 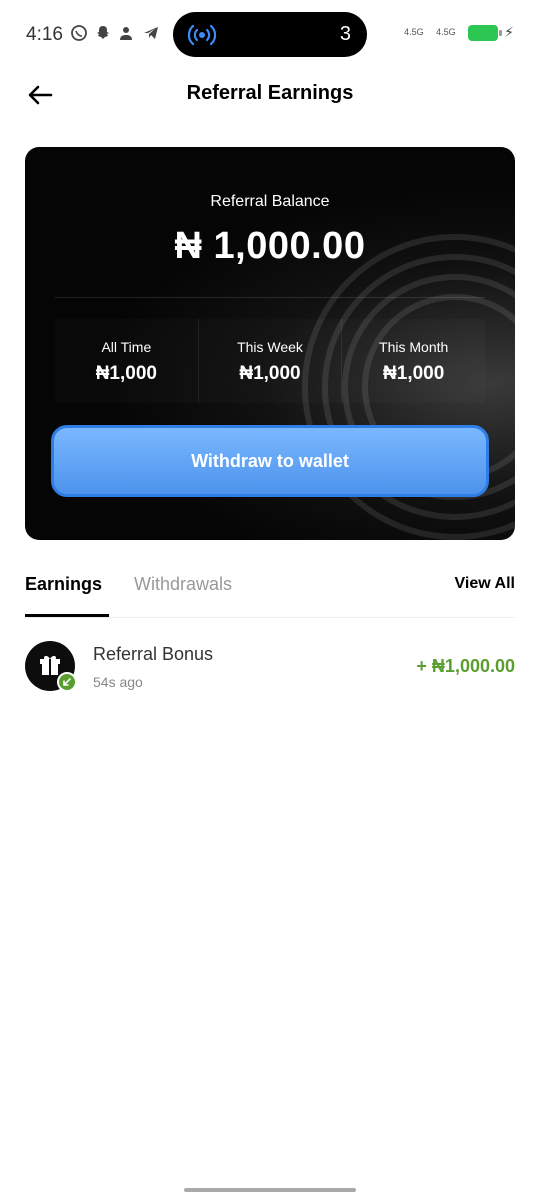 I want to click on balance-amount: ₦ 1,000.00, so click(x=270, y=246).